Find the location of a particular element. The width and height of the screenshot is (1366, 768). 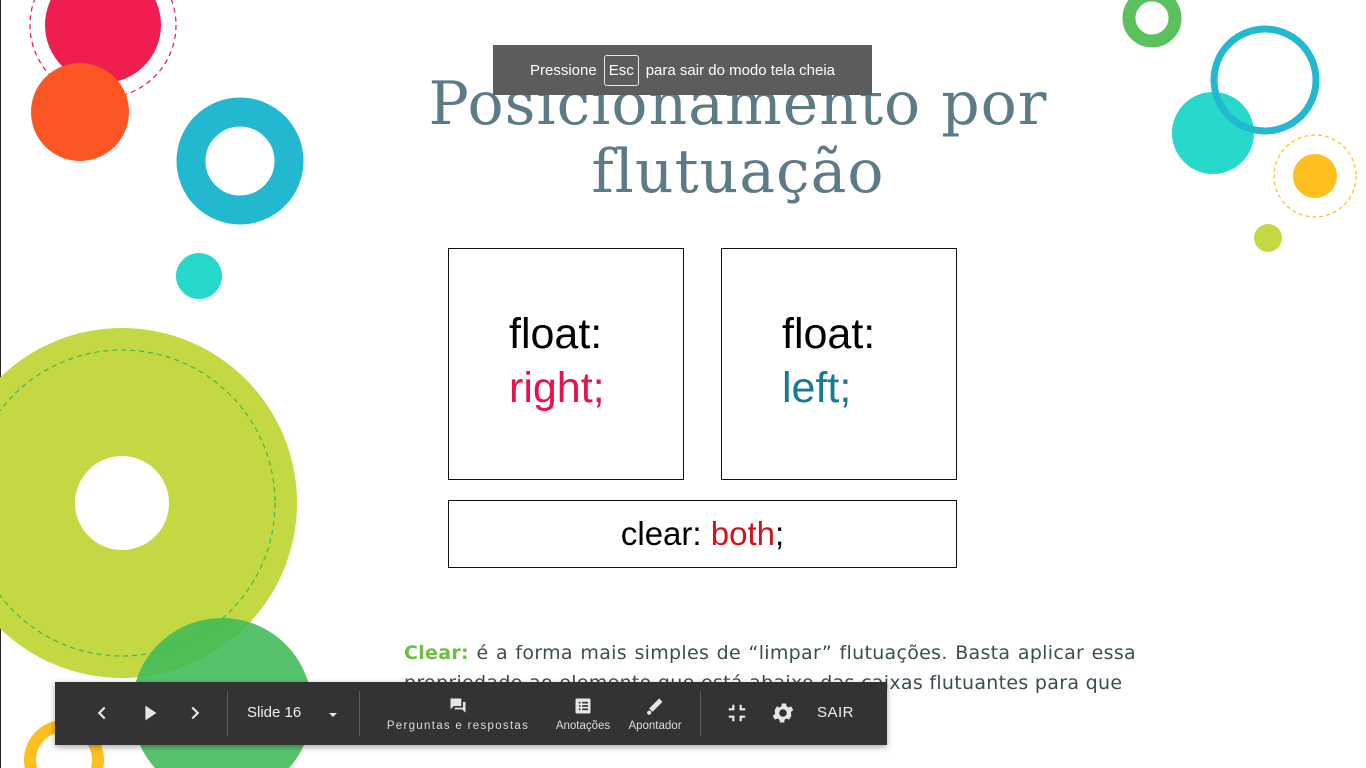

float-right-value: right; is located at coordinates (557, 388).